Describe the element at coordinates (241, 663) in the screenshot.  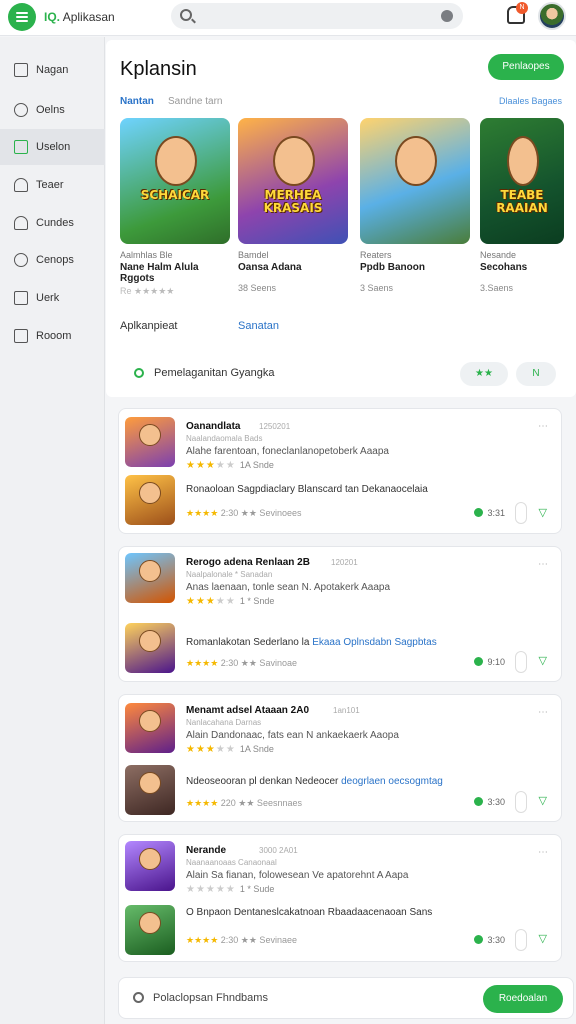
I see `secondary-rating: ★★★★ 2:30 ★★ Savinoae` at that location.